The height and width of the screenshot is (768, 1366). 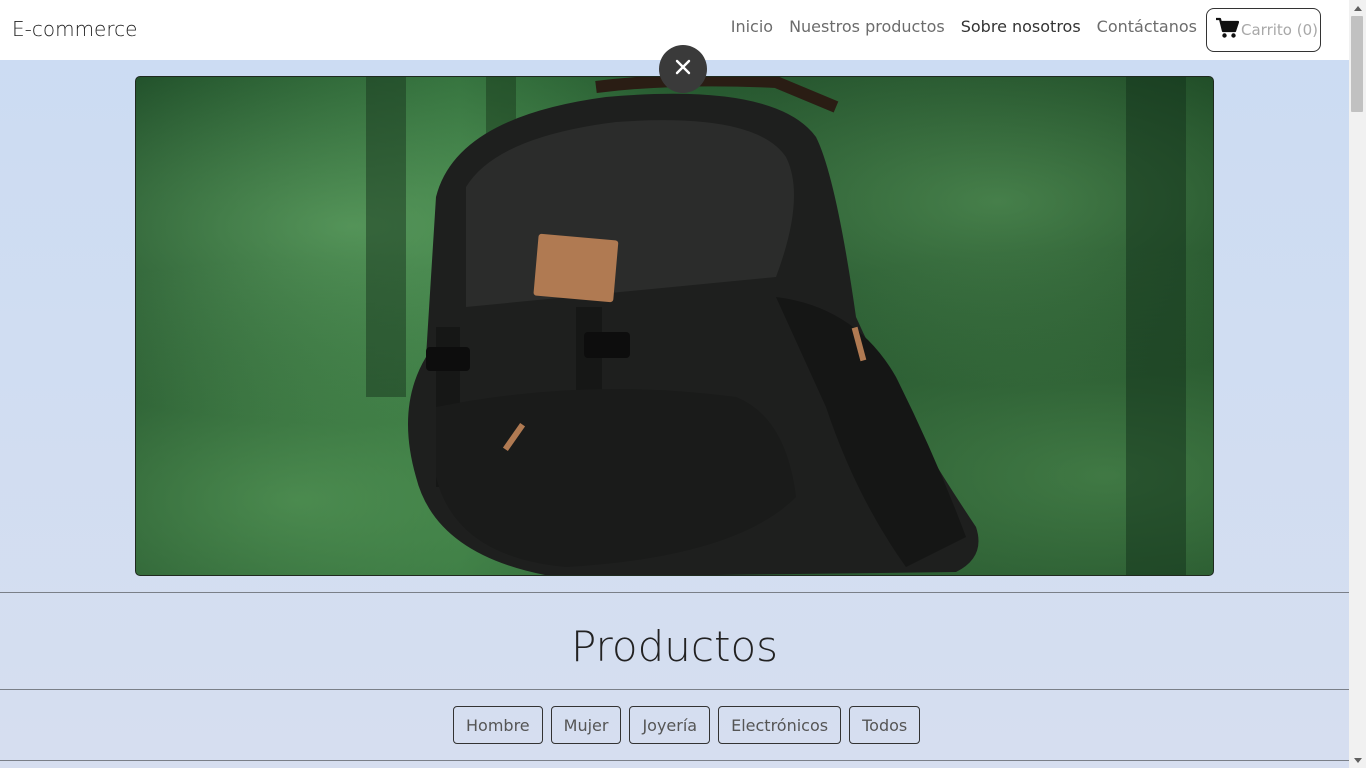 I want to click on nav-link-productos: Nuestros productos, so click(x=867, y=26).